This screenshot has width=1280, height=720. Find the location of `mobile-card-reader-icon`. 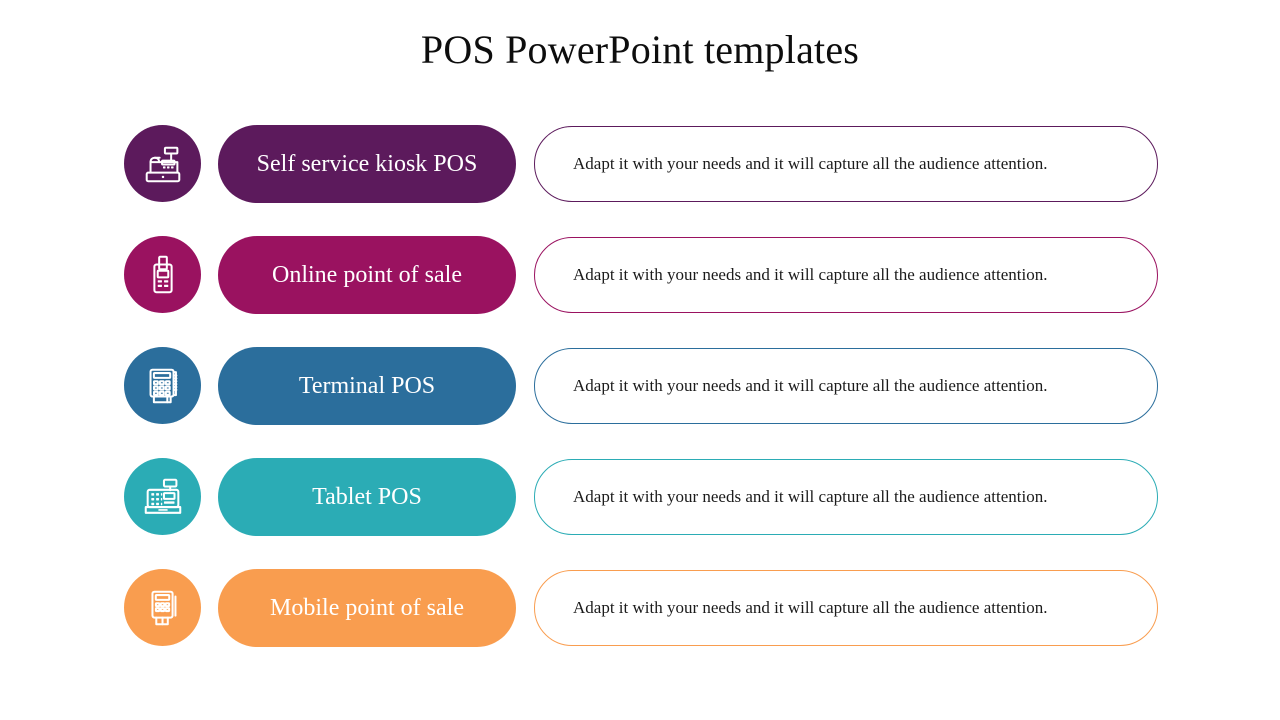

mobile-card-reader-icon is located at coordinates (163, 608).